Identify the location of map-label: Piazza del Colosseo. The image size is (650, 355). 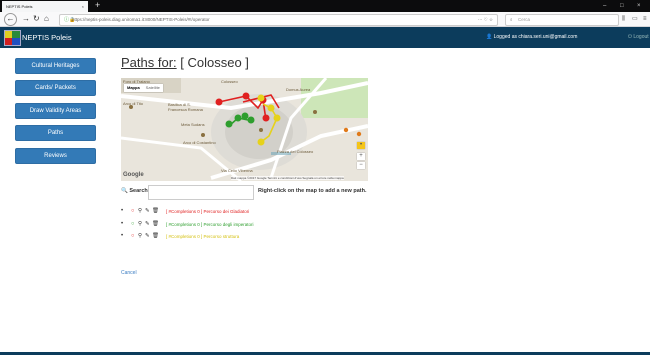
(295, 151).